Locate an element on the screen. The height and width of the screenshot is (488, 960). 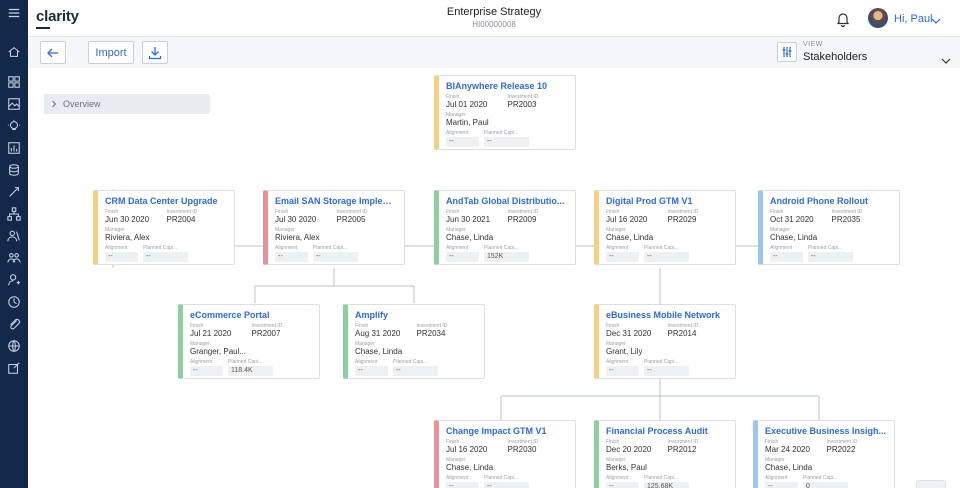
card-title: Change Impact GTM V1 is located at coordinates (507, 431).